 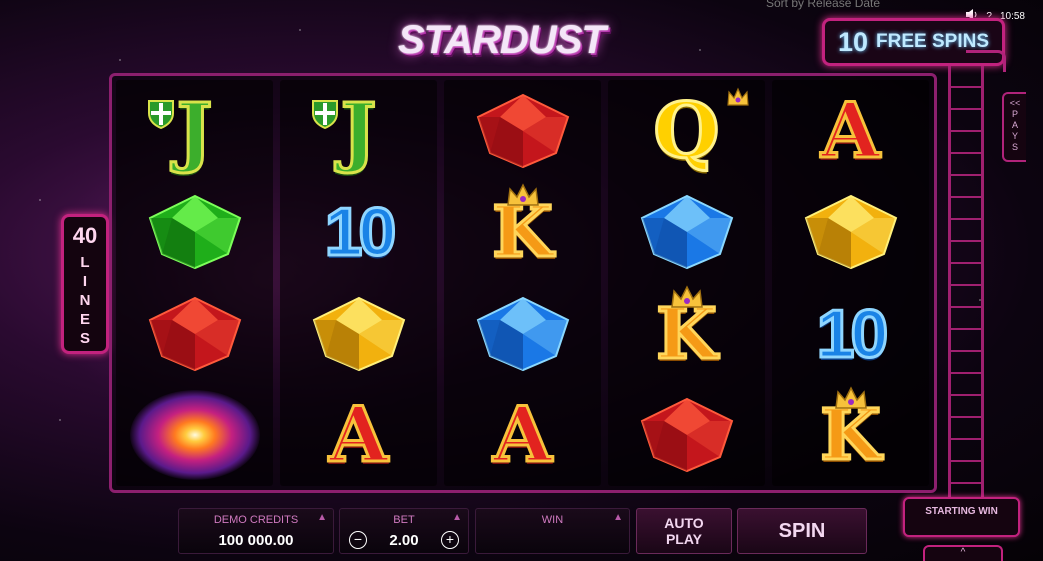 I want to click on lines-letter: I, so click(x=85, y=281).